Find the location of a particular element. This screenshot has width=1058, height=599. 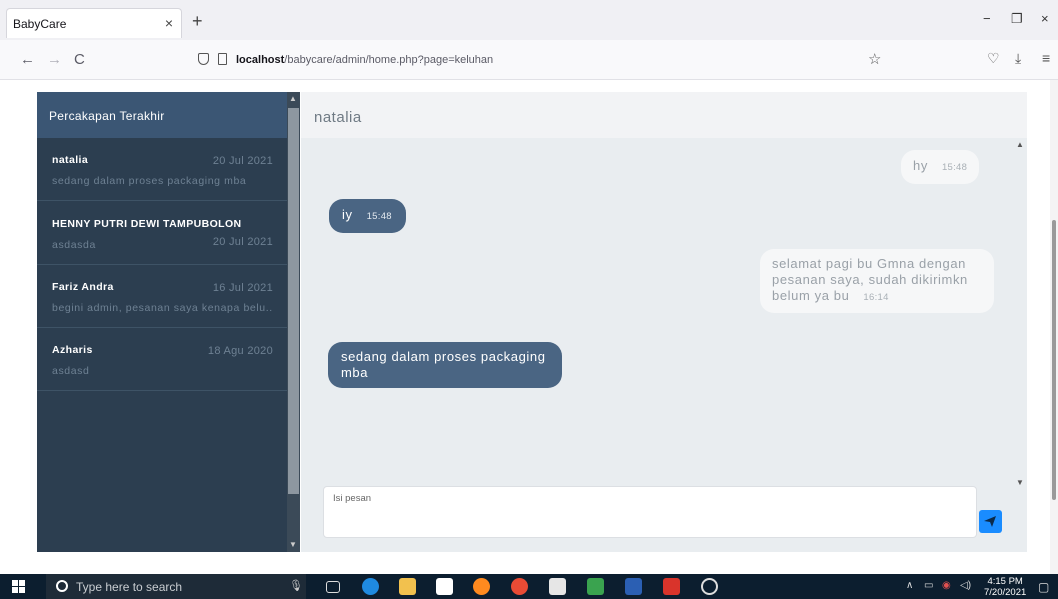

tab-title: BabyCare is located at coordinates (40, 24).